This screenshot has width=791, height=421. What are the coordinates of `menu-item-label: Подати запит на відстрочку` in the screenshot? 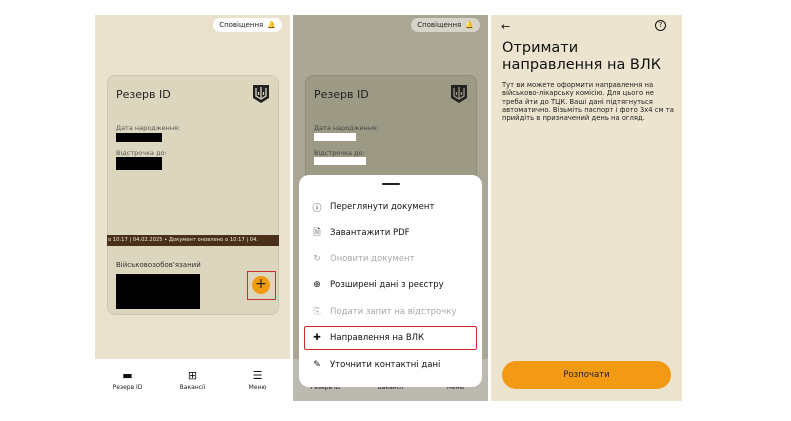 It's located at (393, 312).